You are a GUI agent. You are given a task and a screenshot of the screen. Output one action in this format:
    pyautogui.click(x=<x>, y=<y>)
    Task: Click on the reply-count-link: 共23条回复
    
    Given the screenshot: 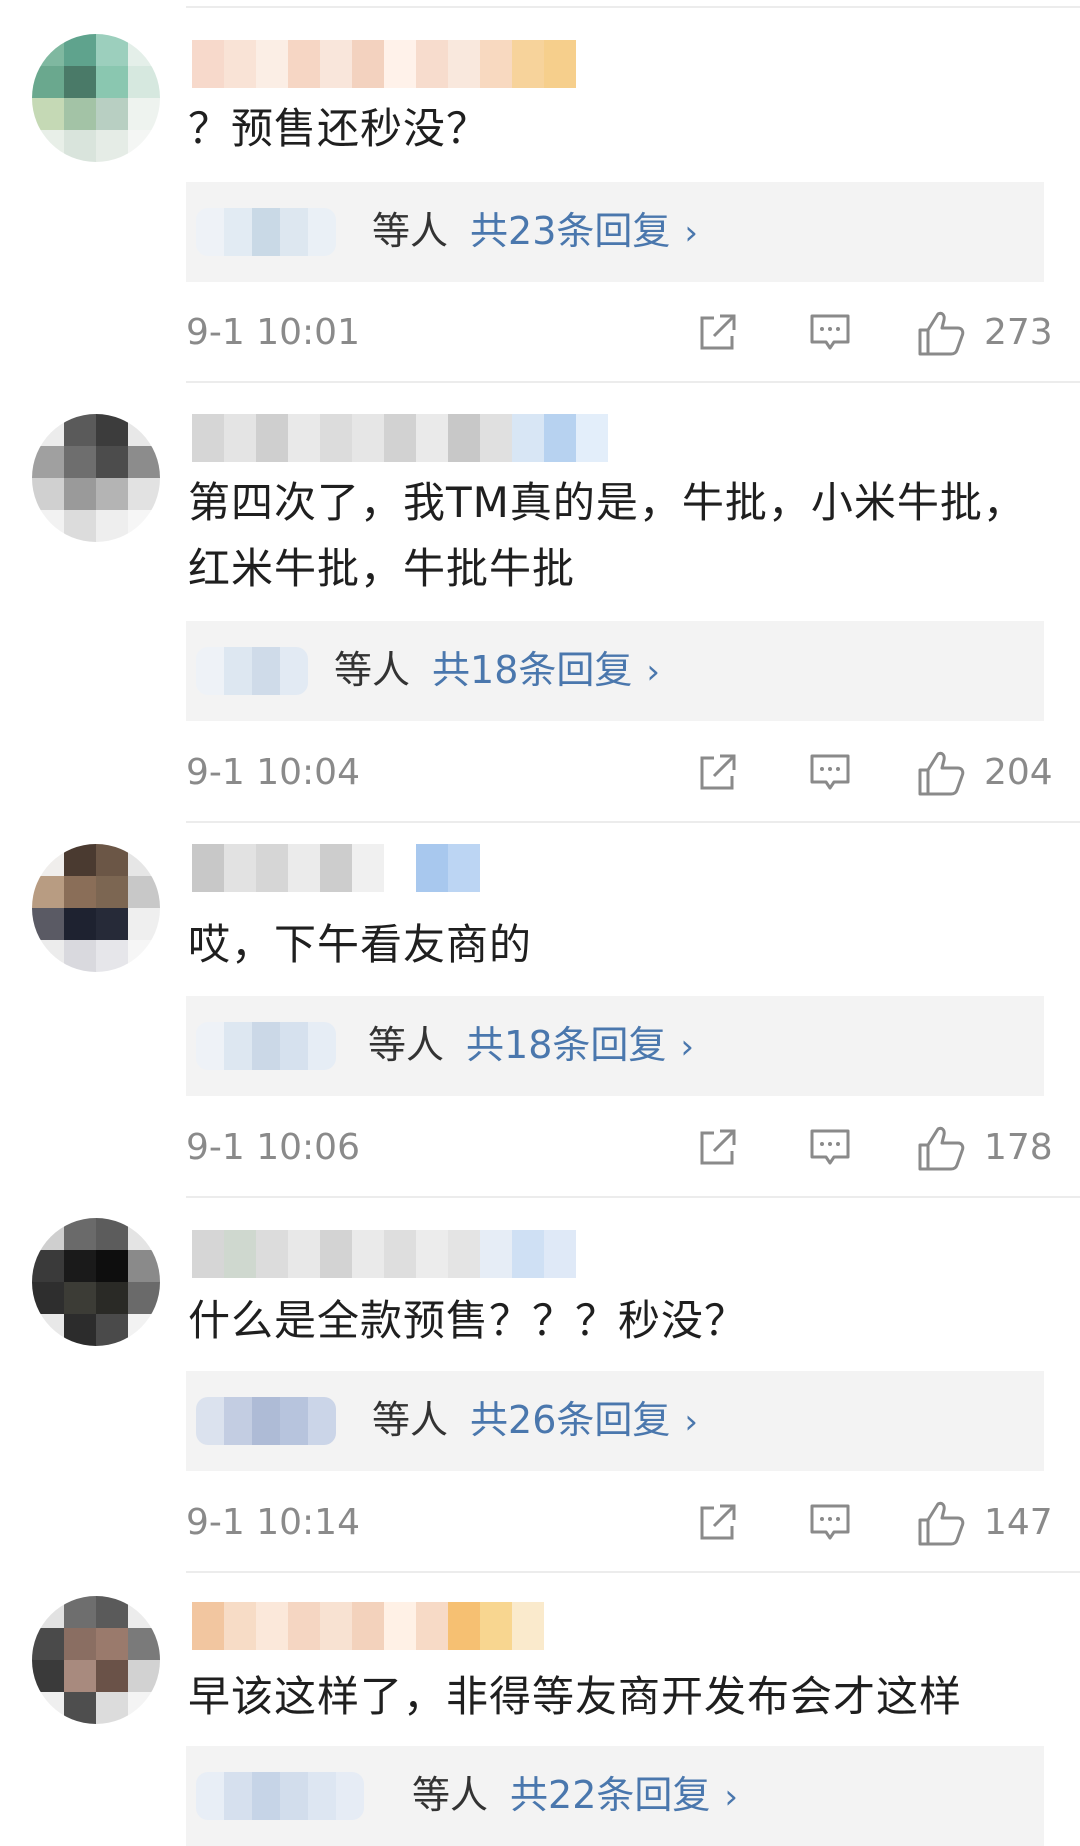 What is the action you would take?
    pyautogui.click(x=570, y=231)
    